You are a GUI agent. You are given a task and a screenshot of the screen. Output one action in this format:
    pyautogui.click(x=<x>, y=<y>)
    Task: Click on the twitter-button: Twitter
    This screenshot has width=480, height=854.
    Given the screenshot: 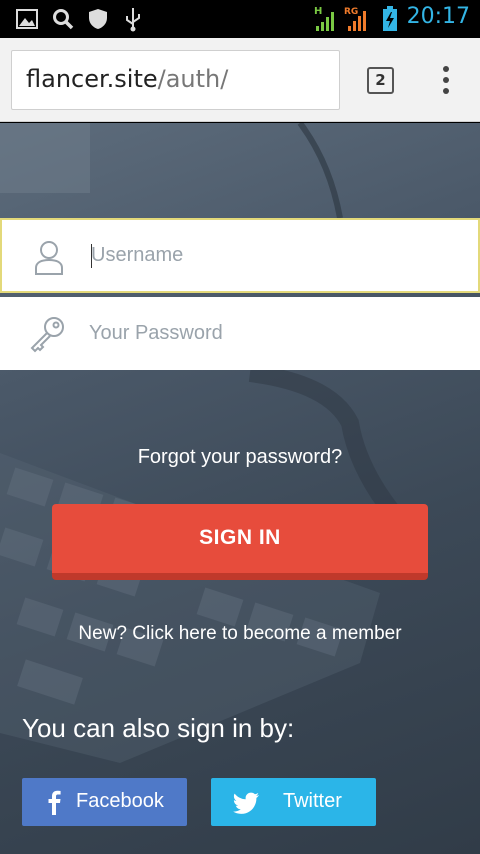 What is the action you would take?
    pyautogui.click(x=293, y=802)
    